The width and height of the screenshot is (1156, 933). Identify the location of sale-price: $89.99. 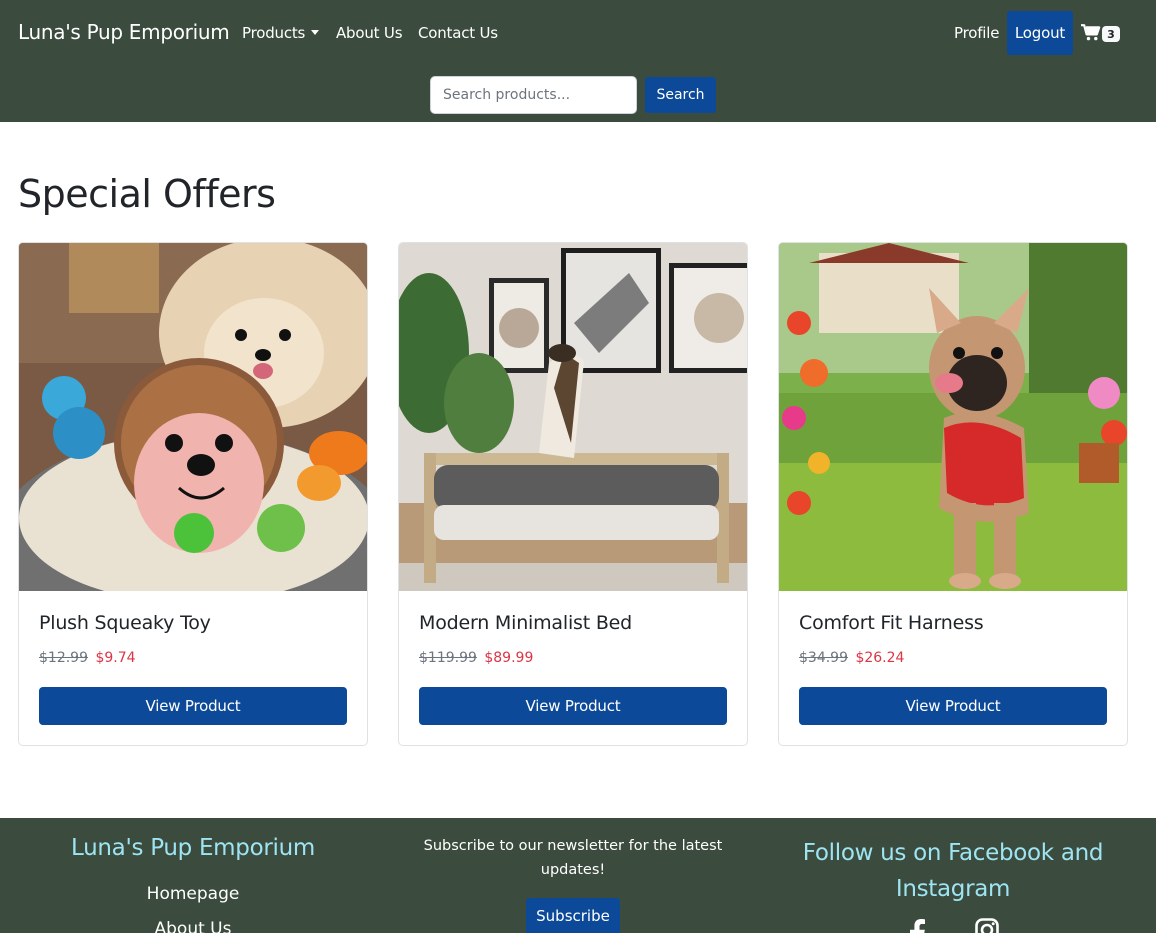
(509, 658).